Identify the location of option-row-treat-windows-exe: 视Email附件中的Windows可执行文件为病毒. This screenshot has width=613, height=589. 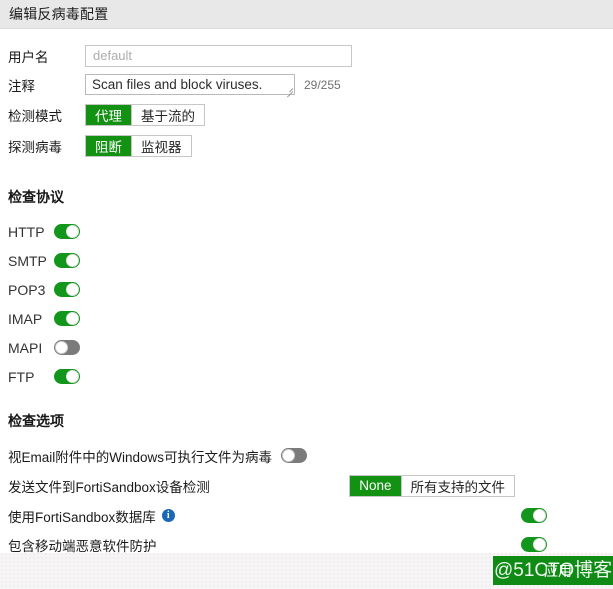
(306, 455).